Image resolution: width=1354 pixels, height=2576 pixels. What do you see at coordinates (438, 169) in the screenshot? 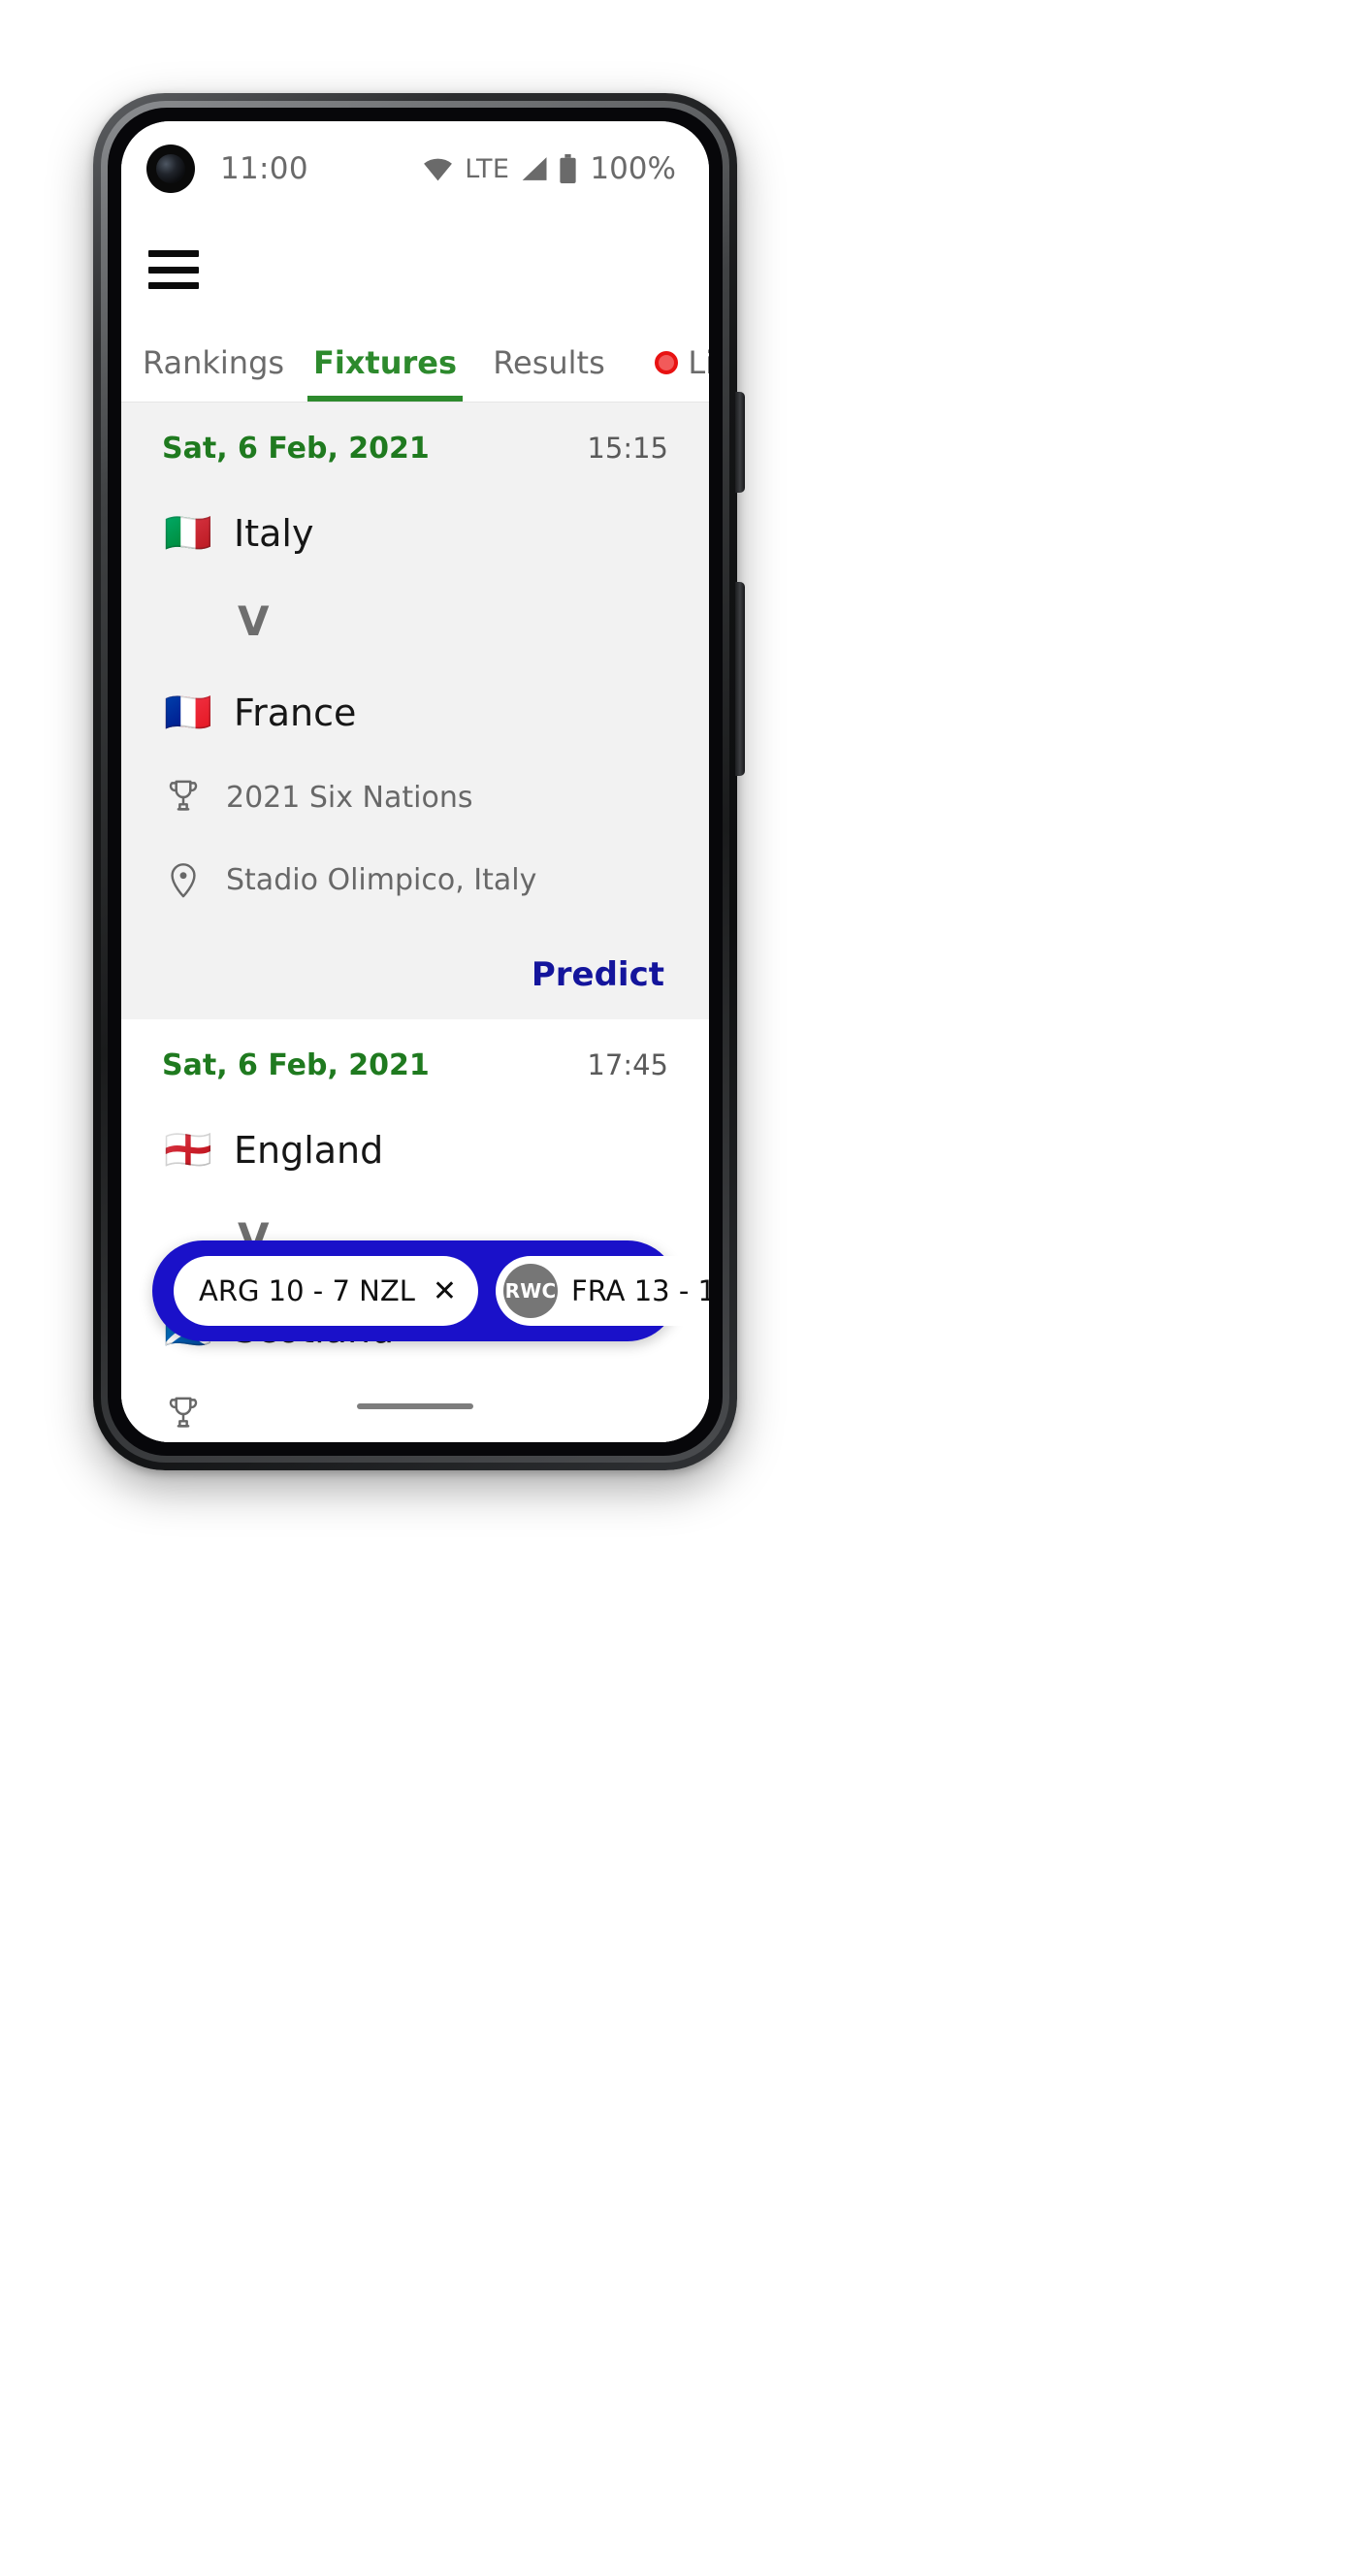
I see `wifi-icon` at bounding box center [438, 169].